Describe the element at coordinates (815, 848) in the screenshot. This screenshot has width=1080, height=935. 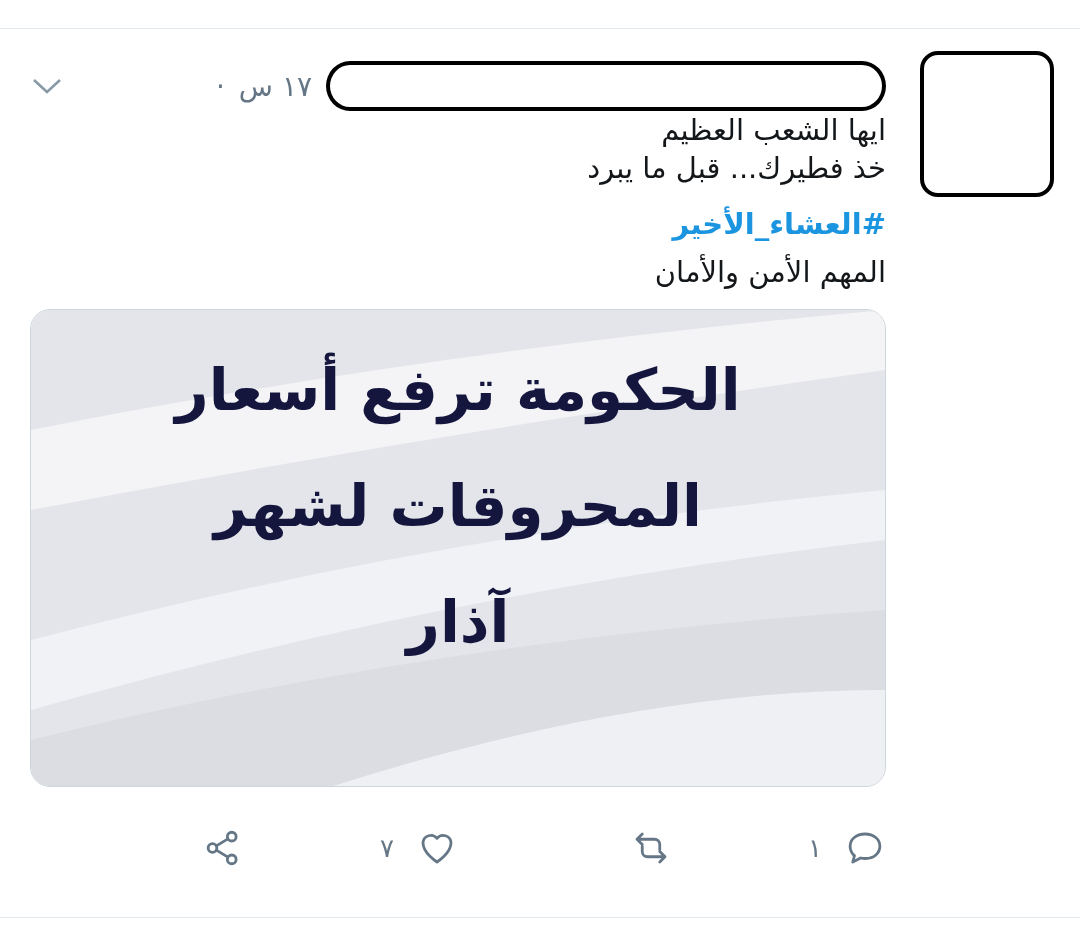
I see `reply-count: ١` at that location.